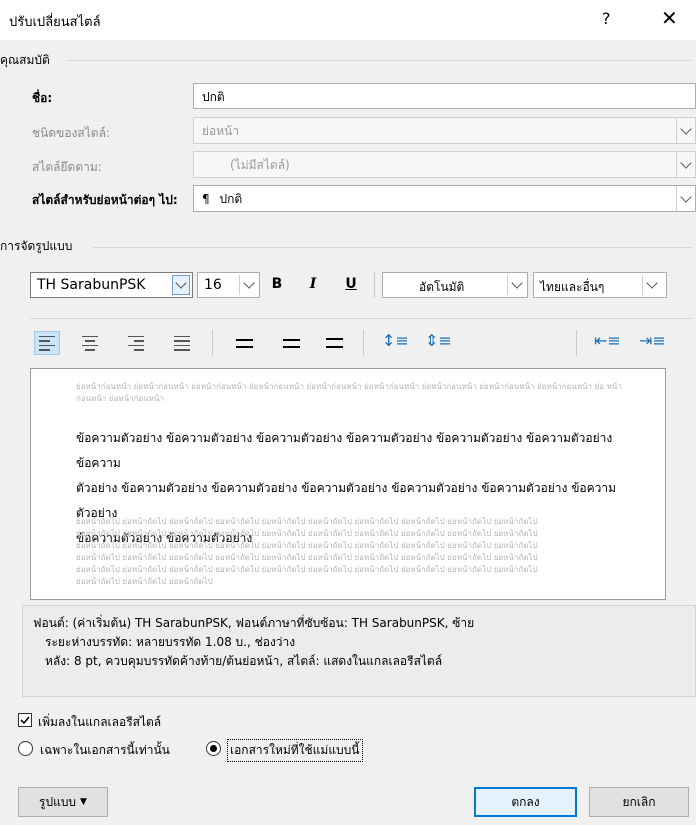 Image resolution: width=696 pixels, height=825 pixels. Describe the element at coordinates (55, 22) in the screenshot. I see `window-title: ปรับเปลี่ยนสไตล์` at that location.